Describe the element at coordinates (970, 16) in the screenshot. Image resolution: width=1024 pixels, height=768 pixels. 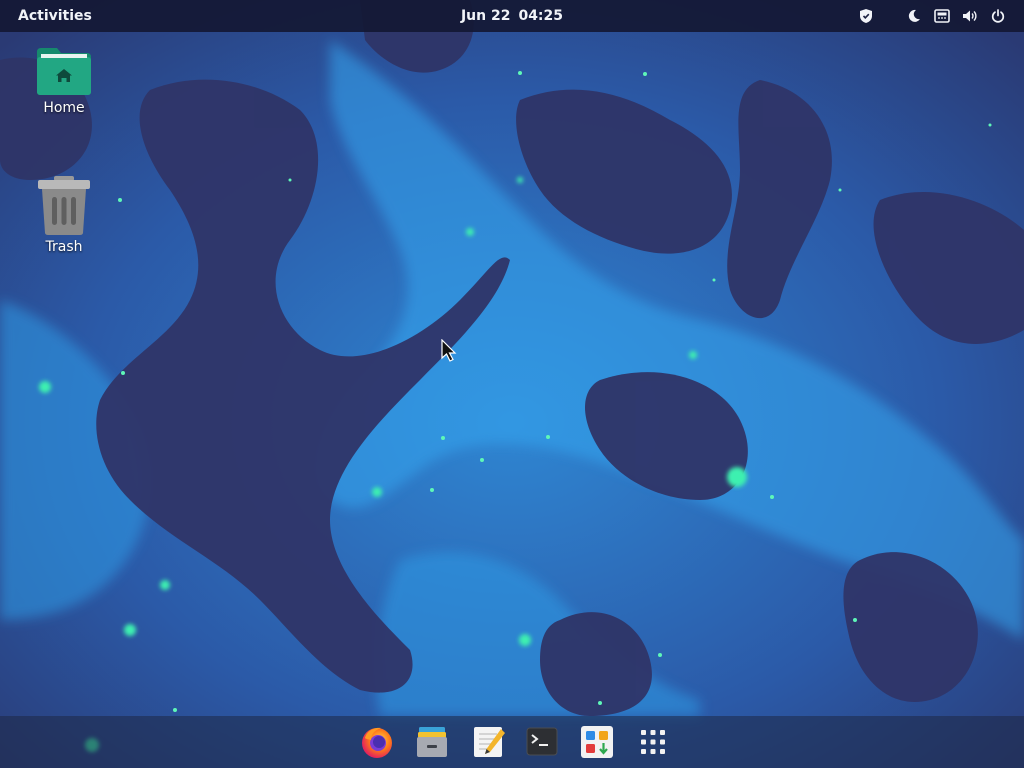
I see `volume-icon` at that location.